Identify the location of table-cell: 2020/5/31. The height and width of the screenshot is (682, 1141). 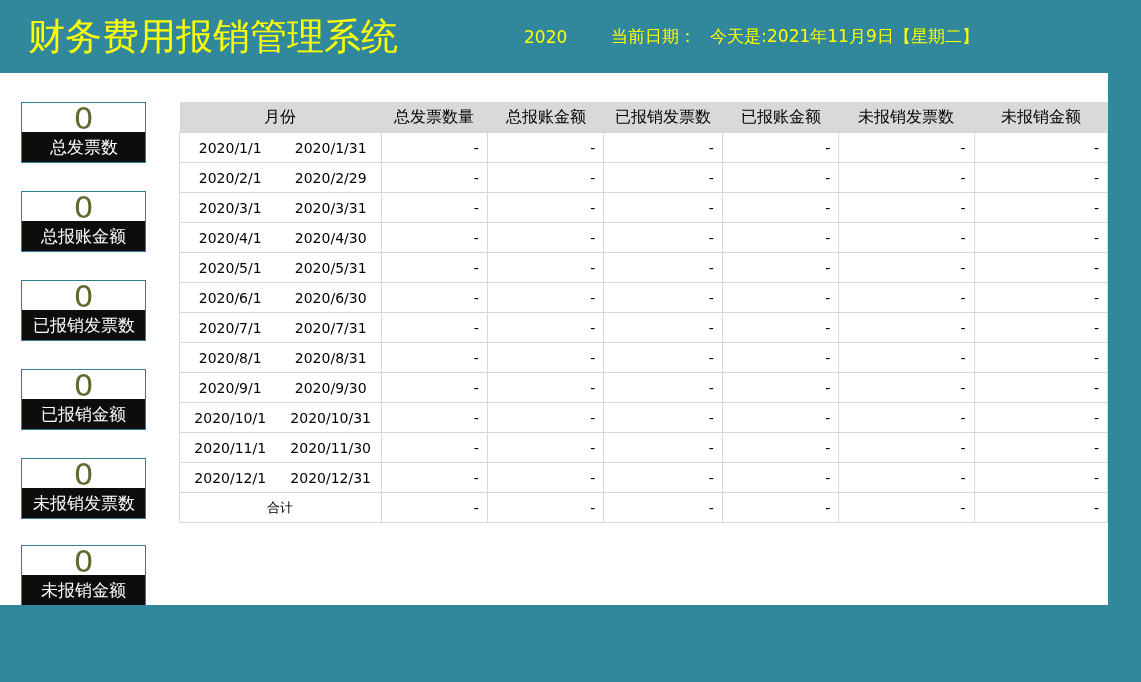
(331, 267).